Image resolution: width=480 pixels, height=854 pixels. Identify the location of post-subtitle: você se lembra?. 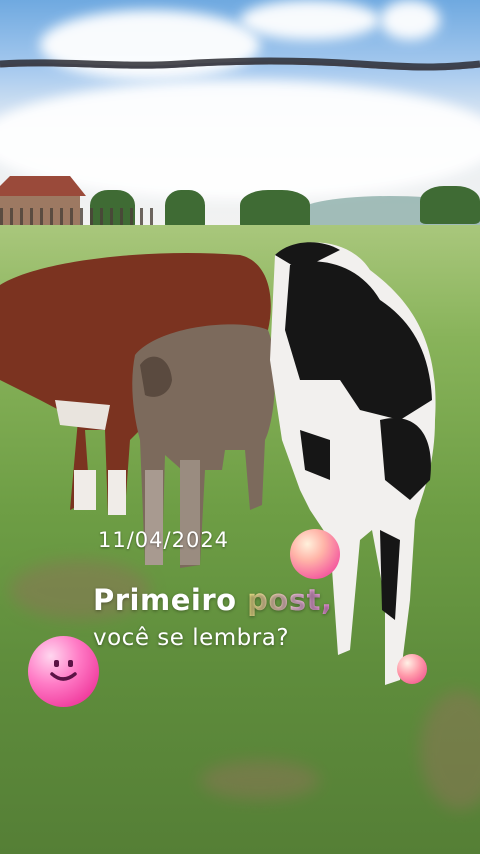
(191, 638).